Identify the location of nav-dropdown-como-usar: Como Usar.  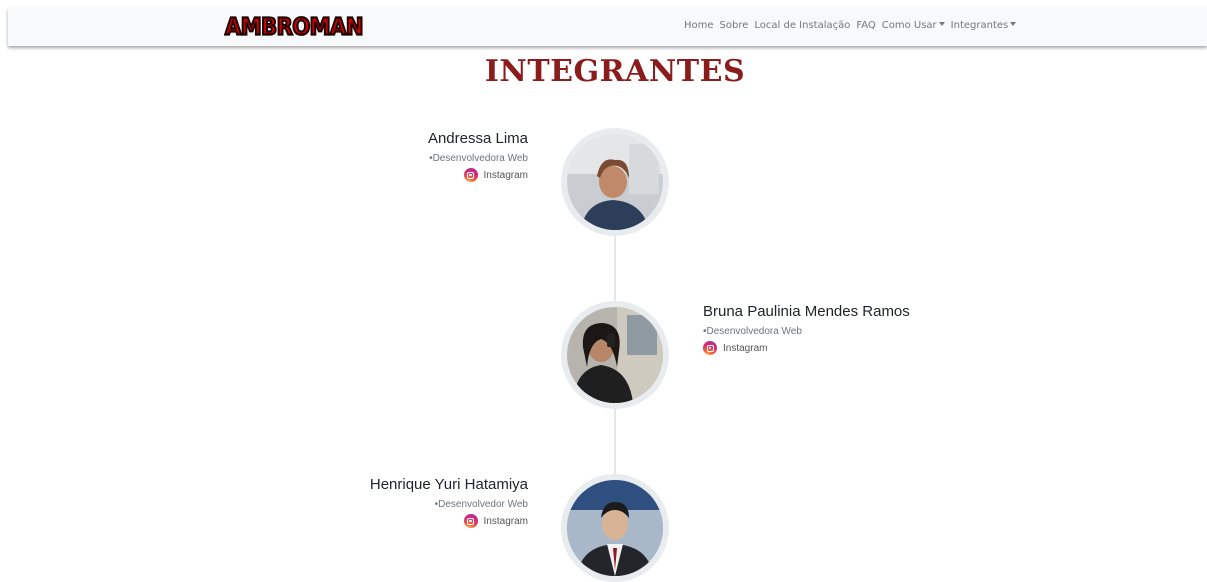
(913, 25).